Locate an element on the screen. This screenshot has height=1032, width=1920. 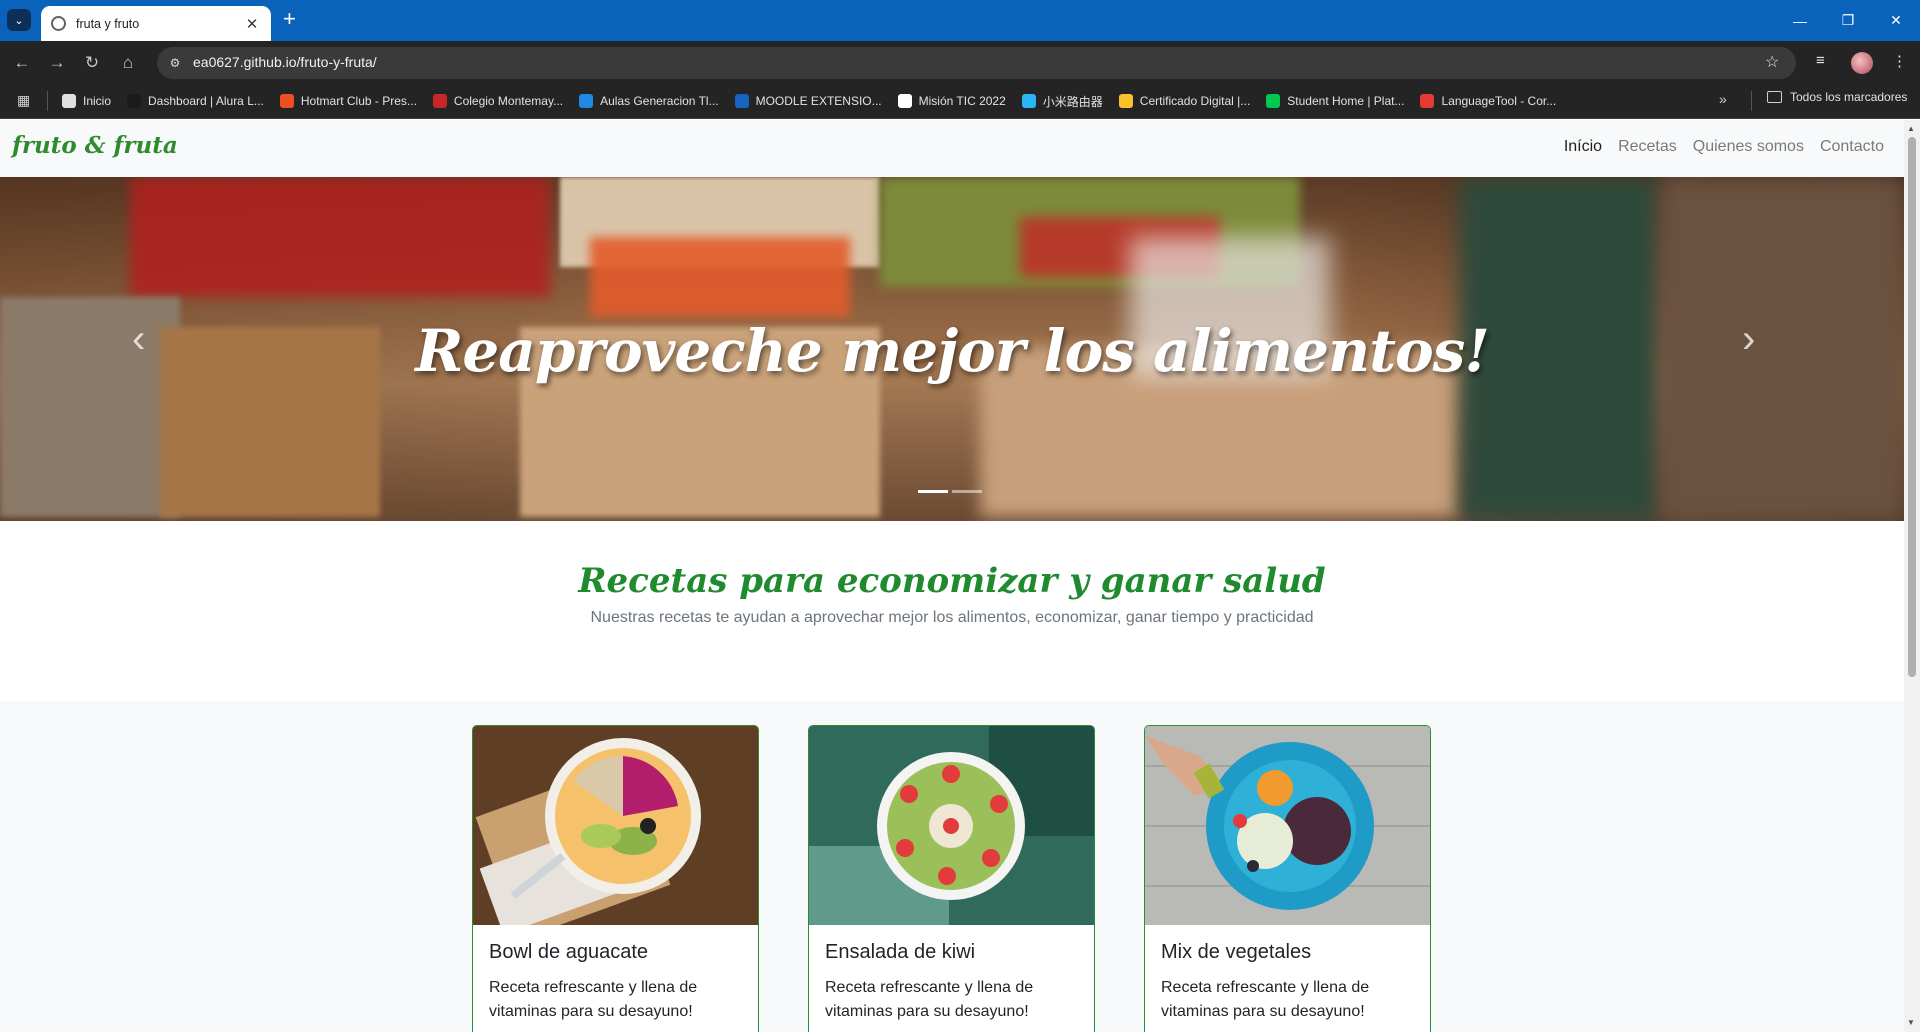
scroll-up-icon: ▲ is located at coordinates (1912, 128).